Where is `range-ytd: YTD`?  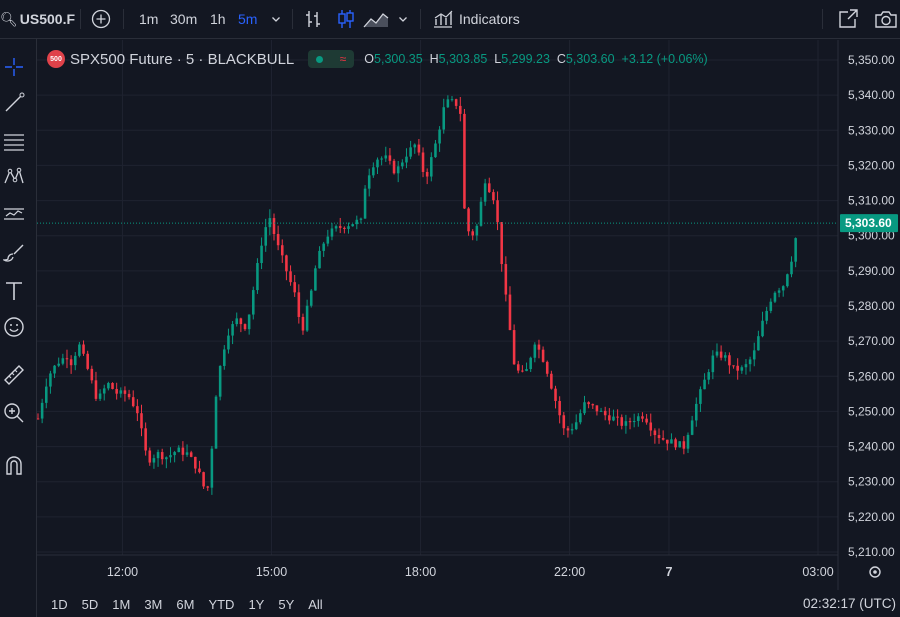
range-ytd: YTD is located at coordinates (221, 604).